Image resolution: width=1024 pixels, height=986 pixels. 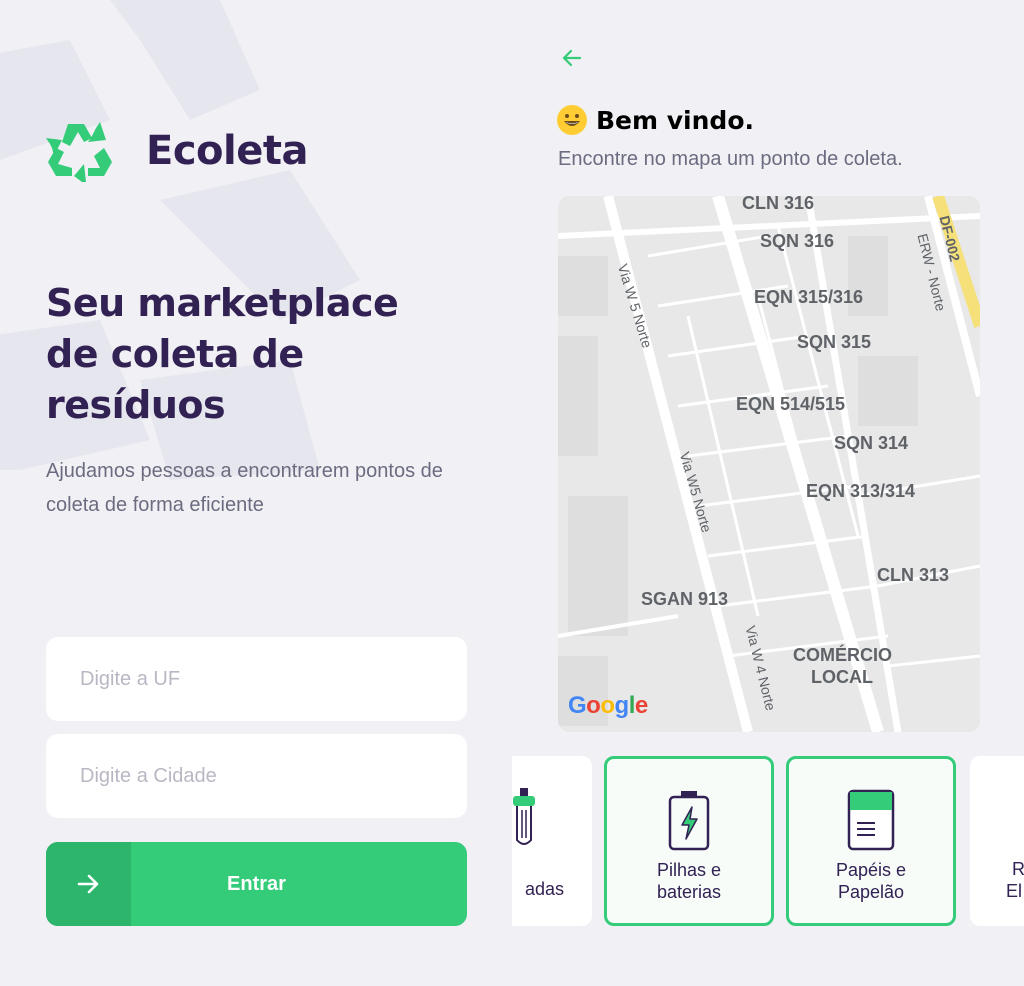 What do you see at coordinates (685, 599) in the screenshot?
I see `map-label: SGAN 913` at bounding box center [685, 599].